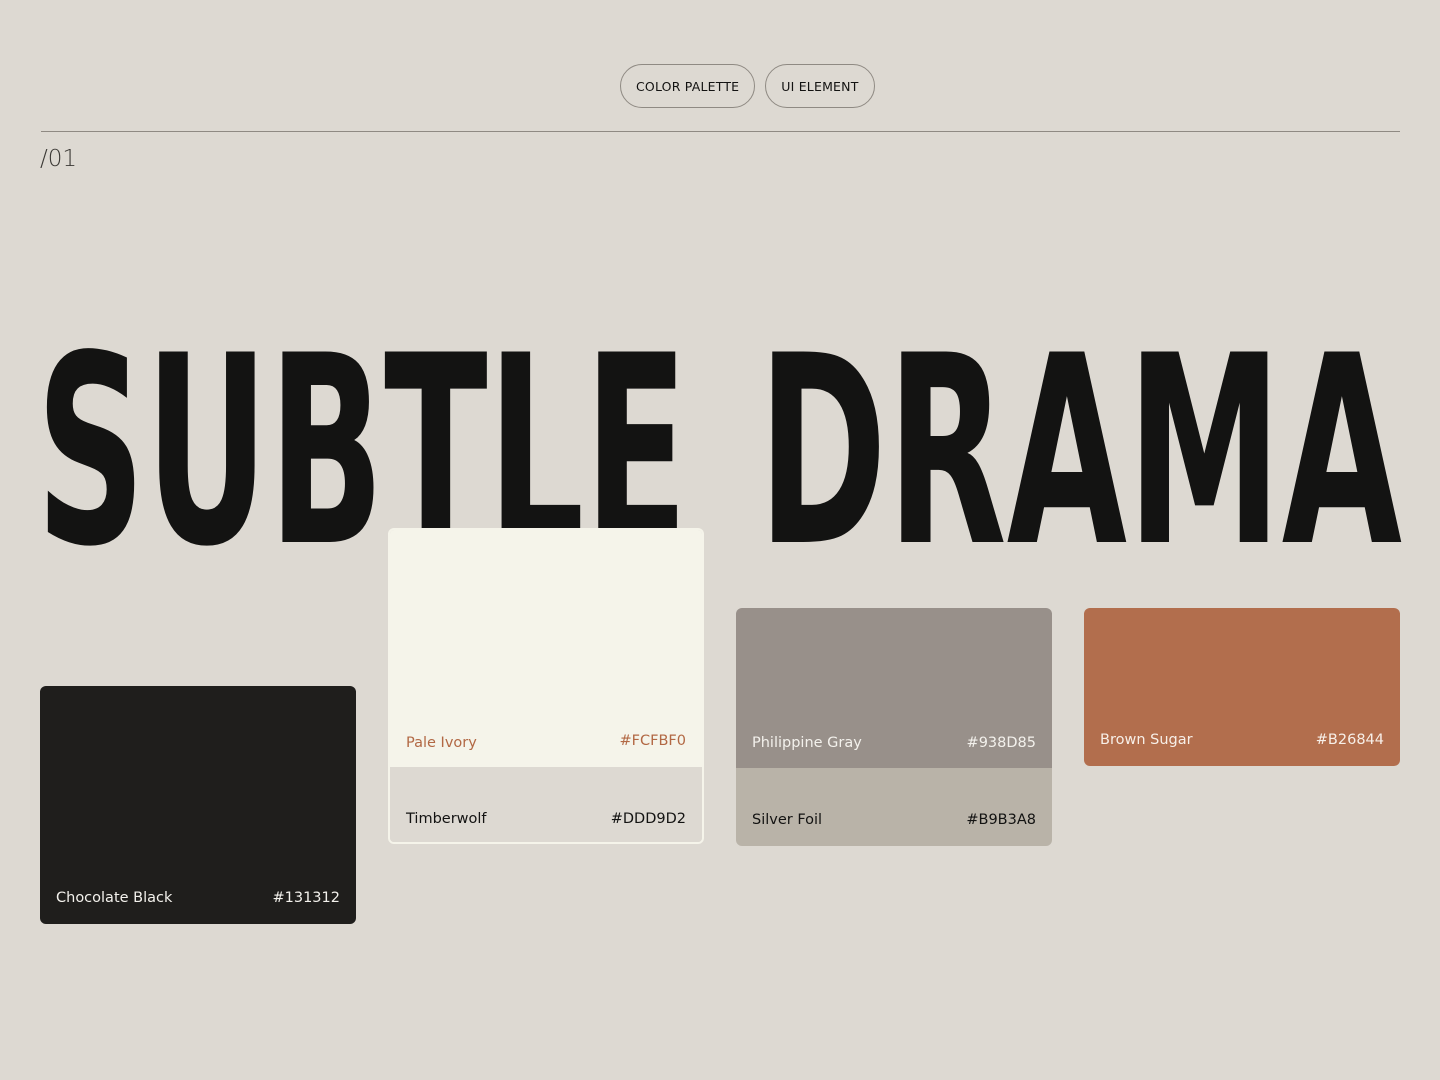 The image size is (1440, 1080). Describe the element at coordinates (720, 131) in the screenshot. I see `header-divider` at that location.